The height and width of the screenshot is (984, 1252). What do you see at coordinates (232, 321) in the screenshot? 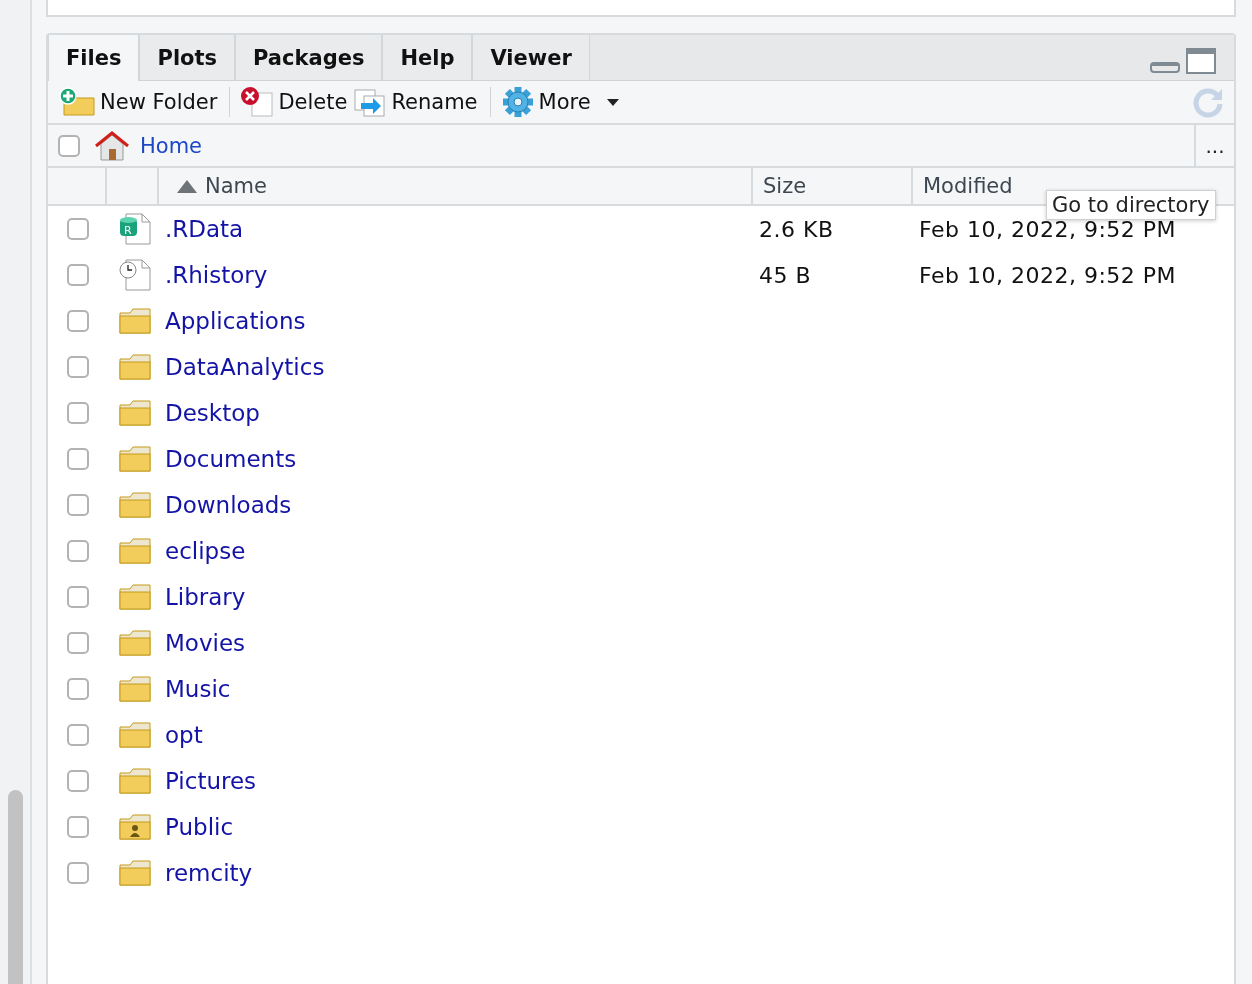
I see `file-link: Applications` at bounding box center [232, 321].